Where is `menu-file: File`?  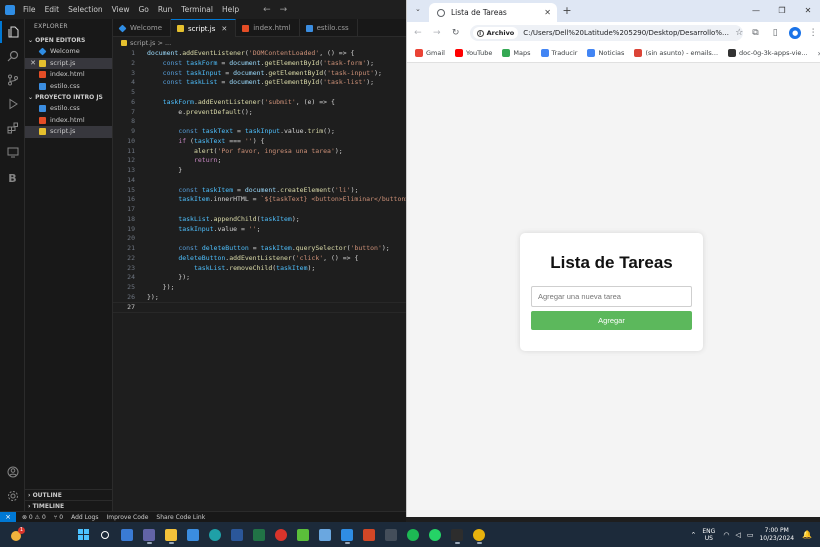 menu-file: File is located at coordinates (29, 9).